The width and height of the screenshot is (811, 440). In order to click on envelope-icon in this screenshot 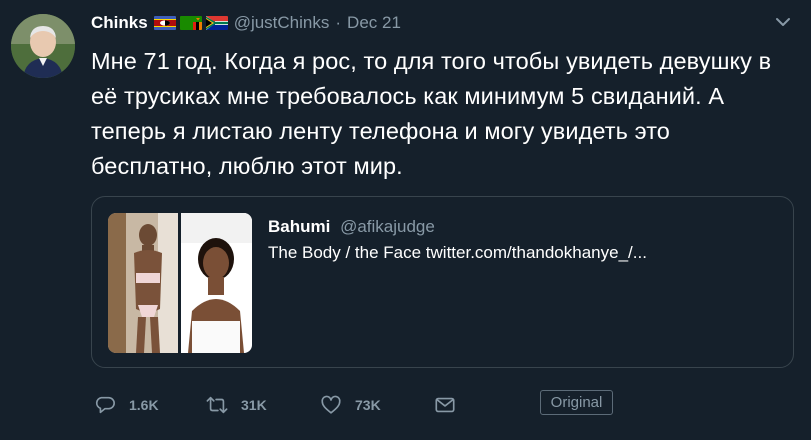, I will do `click(445, 405)`.